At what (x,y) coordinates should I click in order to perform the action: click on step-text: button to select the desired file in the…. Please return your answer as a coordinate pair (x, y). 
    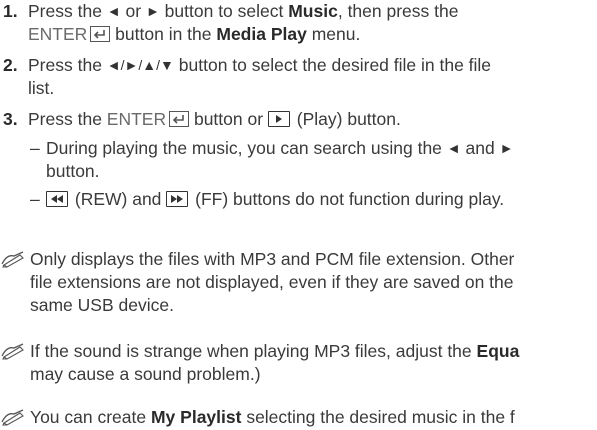
    Looking at the image, I should click on (332, 65).